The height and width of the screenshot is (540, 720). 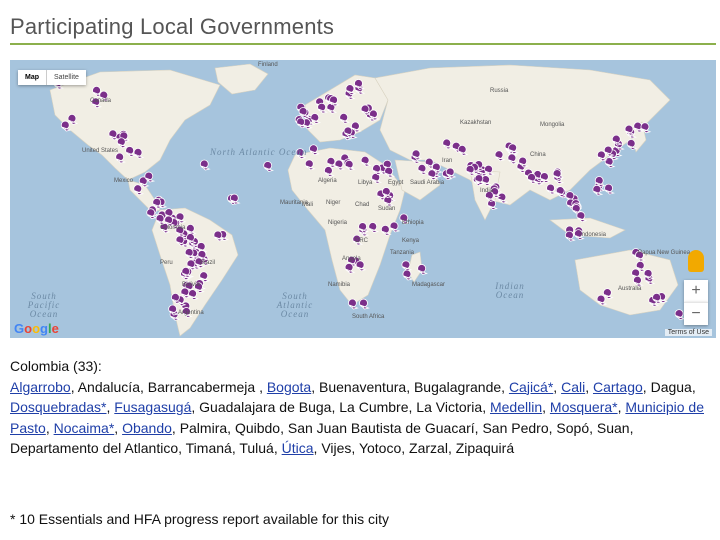 I want to click on country-label-brazil: Brazil, so click(x=208, y=263).